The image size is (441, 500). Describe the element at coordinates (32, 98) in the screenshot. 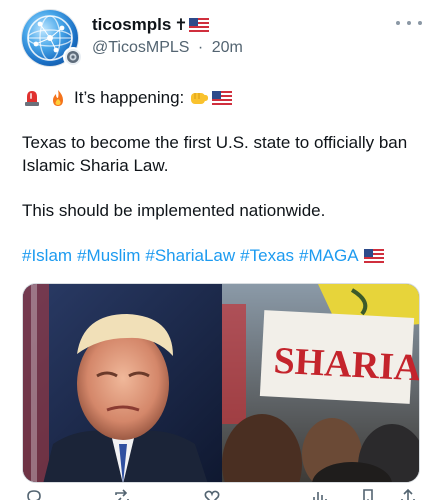

I see `police-light-emoji` at that location.